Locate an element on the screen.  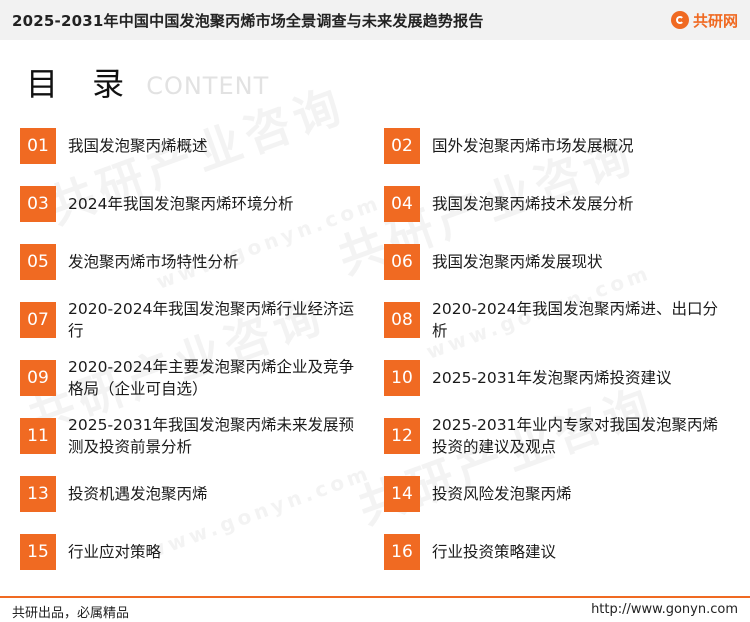
toc-item-label: 2024年我国发泡聚丙烯环境分析 is located at coordinates (181, 204).